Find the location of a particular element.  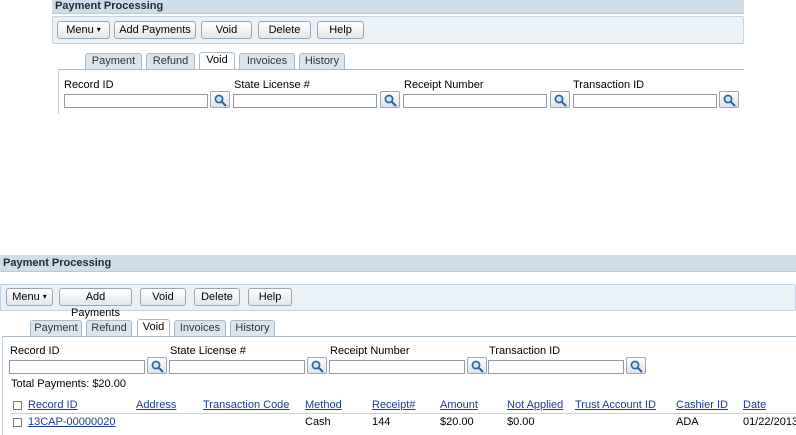

record-id-search-button-top is located at coordinates (220, 99).